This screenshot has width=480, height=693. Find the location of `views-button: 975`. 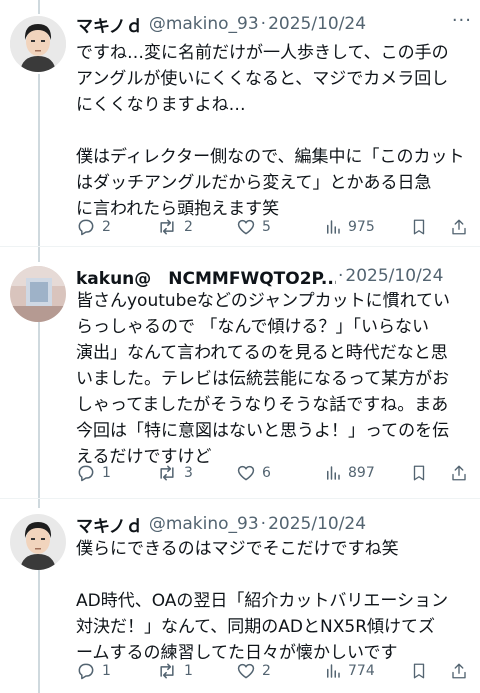

views-button: 975 is located at coordinates (349, 227).